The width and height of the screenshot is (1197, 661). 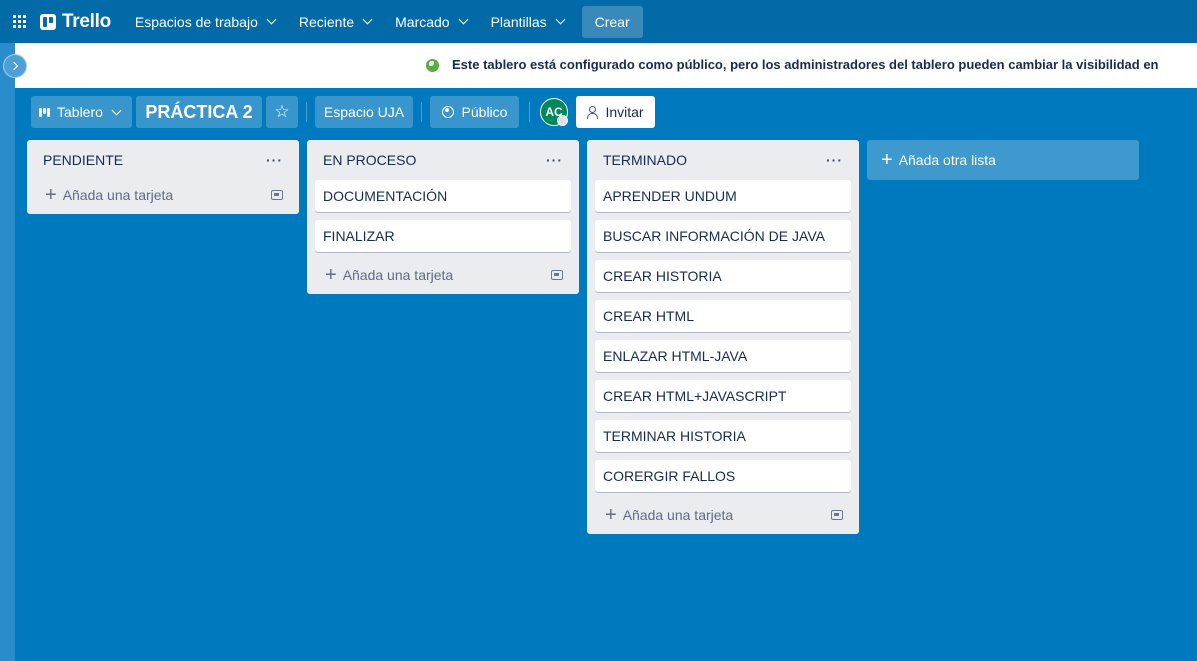 I want to click on card: ENLAZAR HTML-JAVA, so click(x=723, y=356).